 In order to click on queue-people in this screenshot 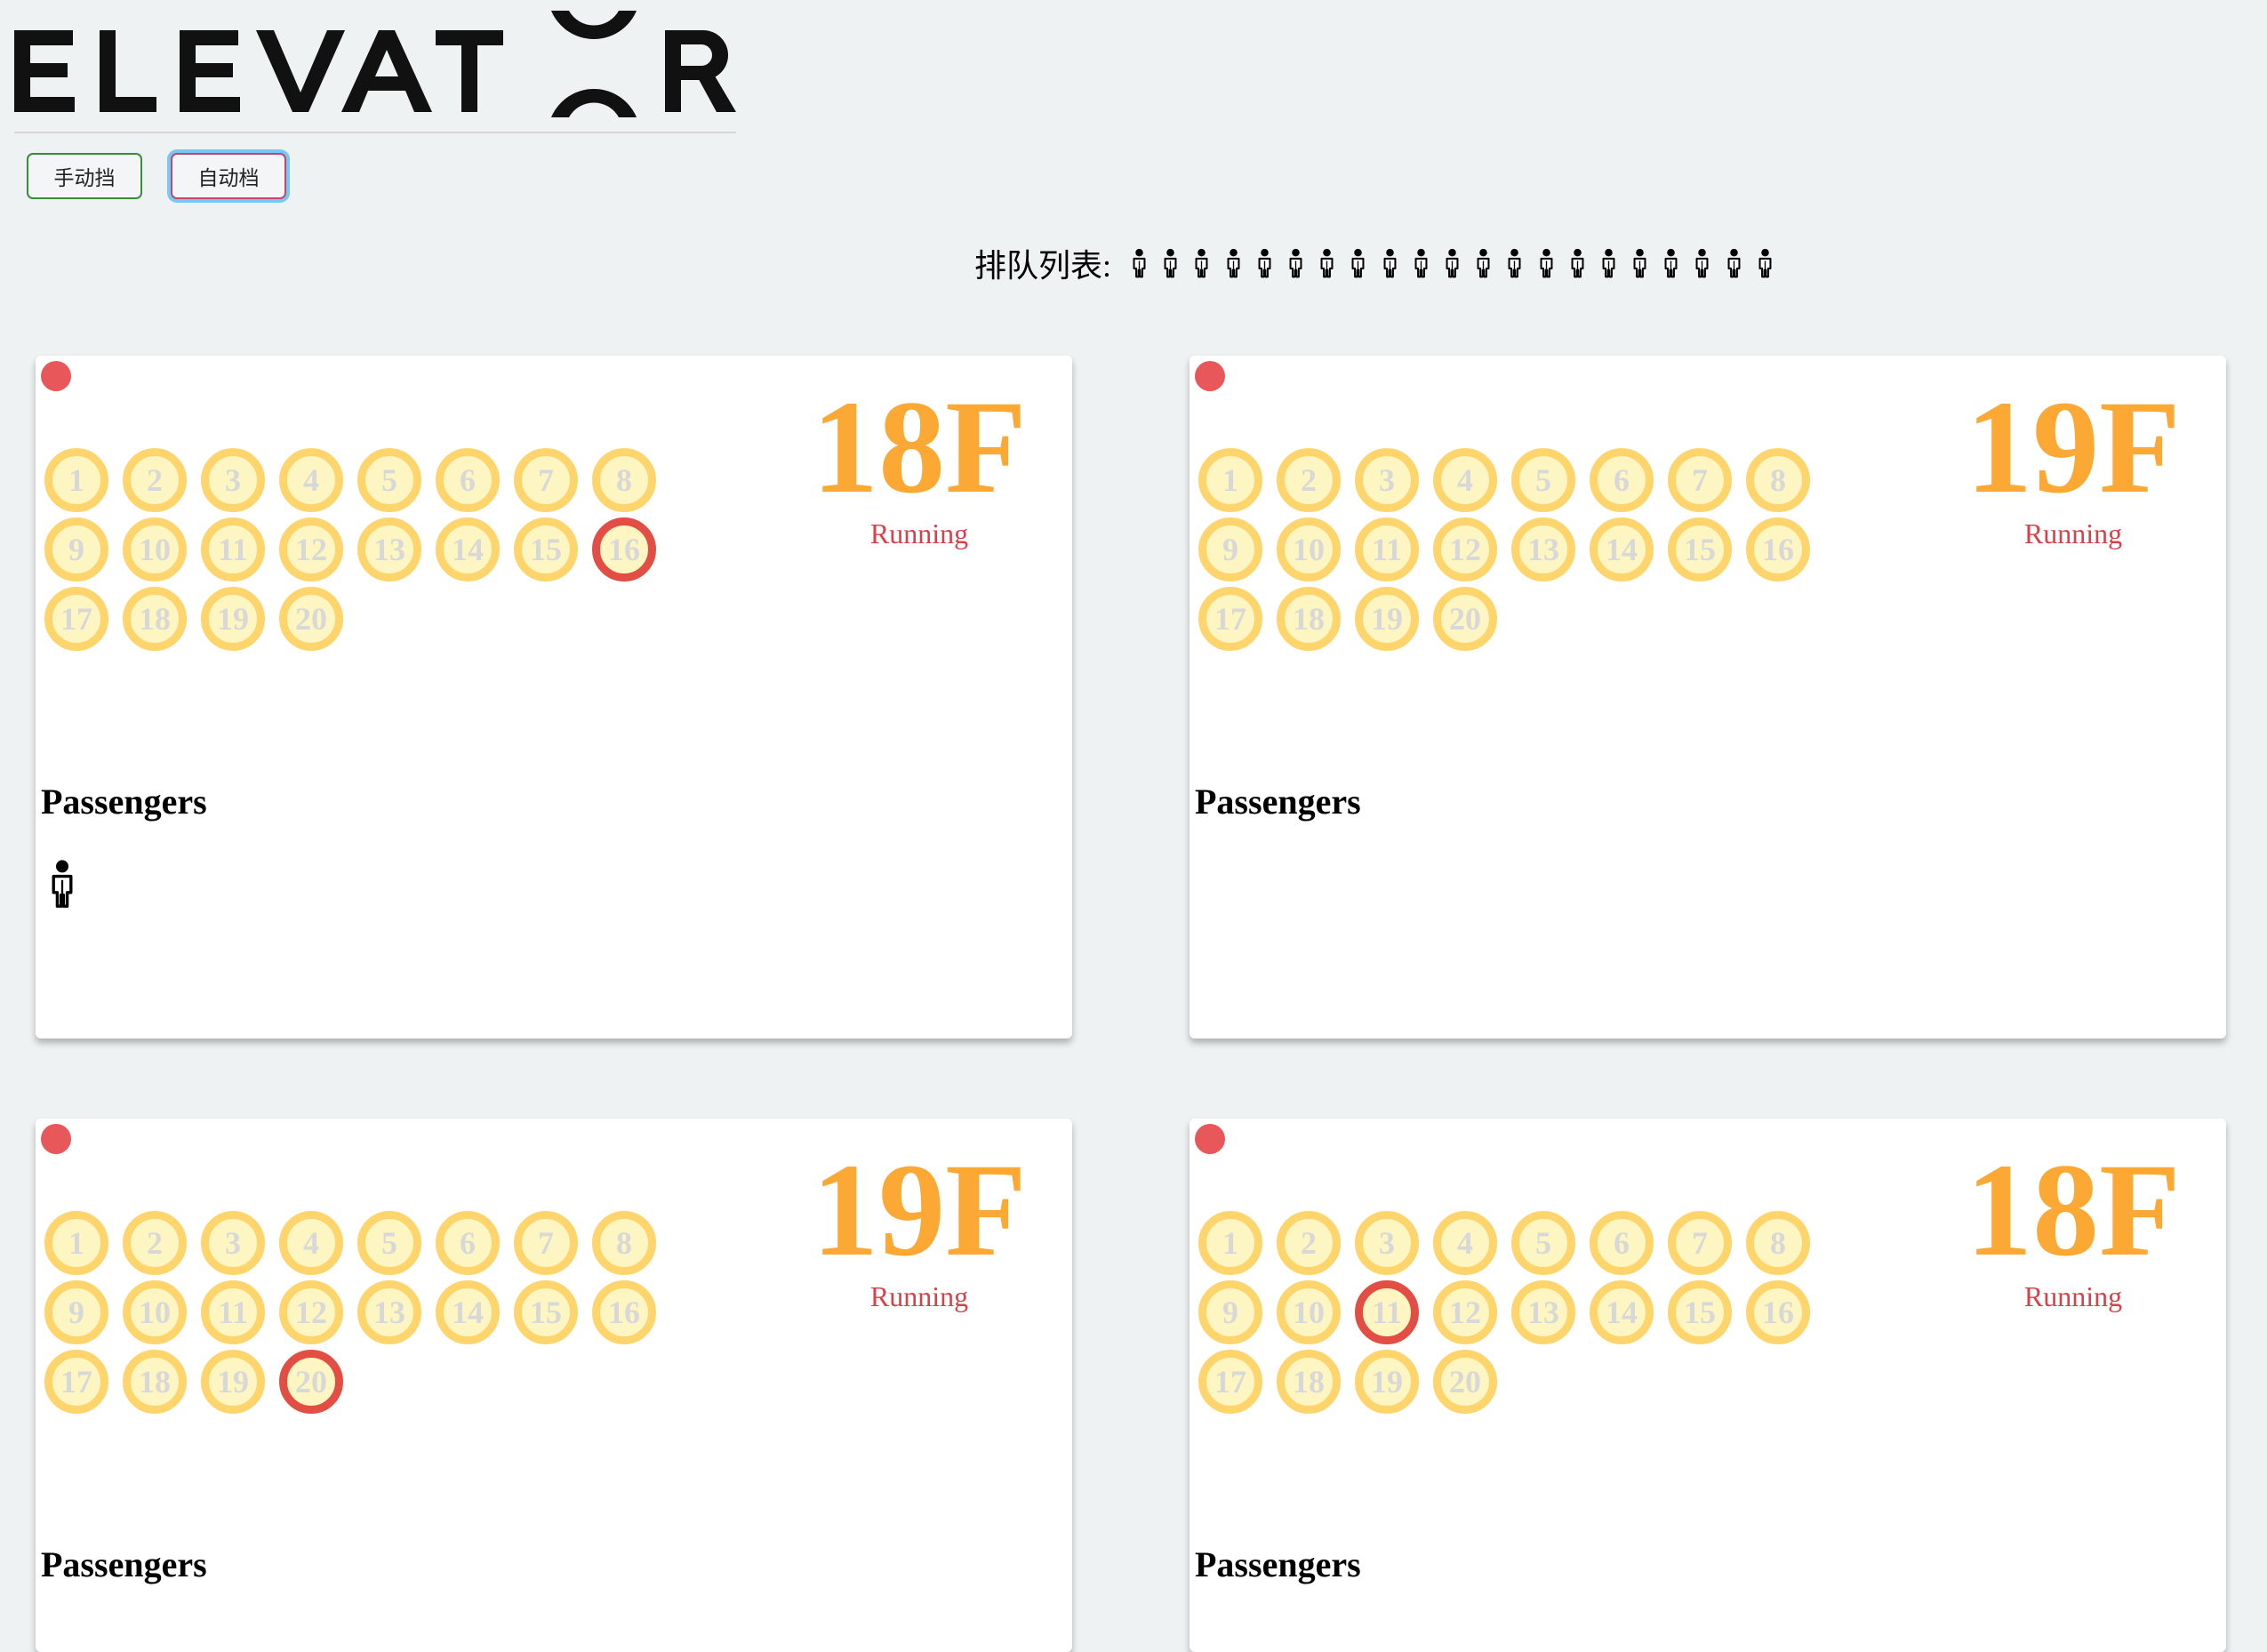, I will do `click(1452, 263)`.